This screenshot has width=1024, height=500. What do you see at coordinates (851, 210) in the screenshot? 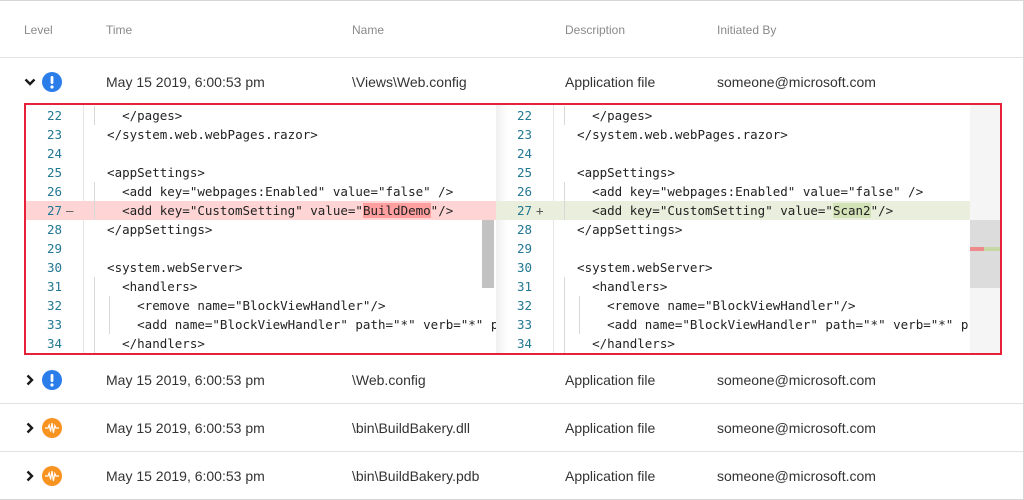
I see `added-text-highlight: Scan2` at bounding box center [851, 210].